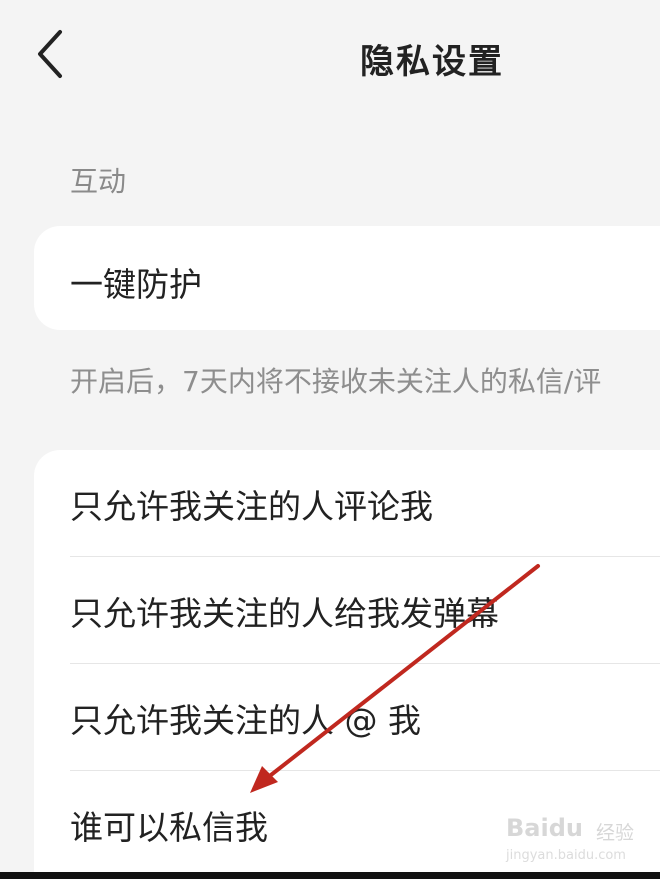 This screenshot has height=879, width=660. Describe the element at coordinates (347, 278) in the screenshot. I see `one-key-protect-card: 一键防护` at that location.